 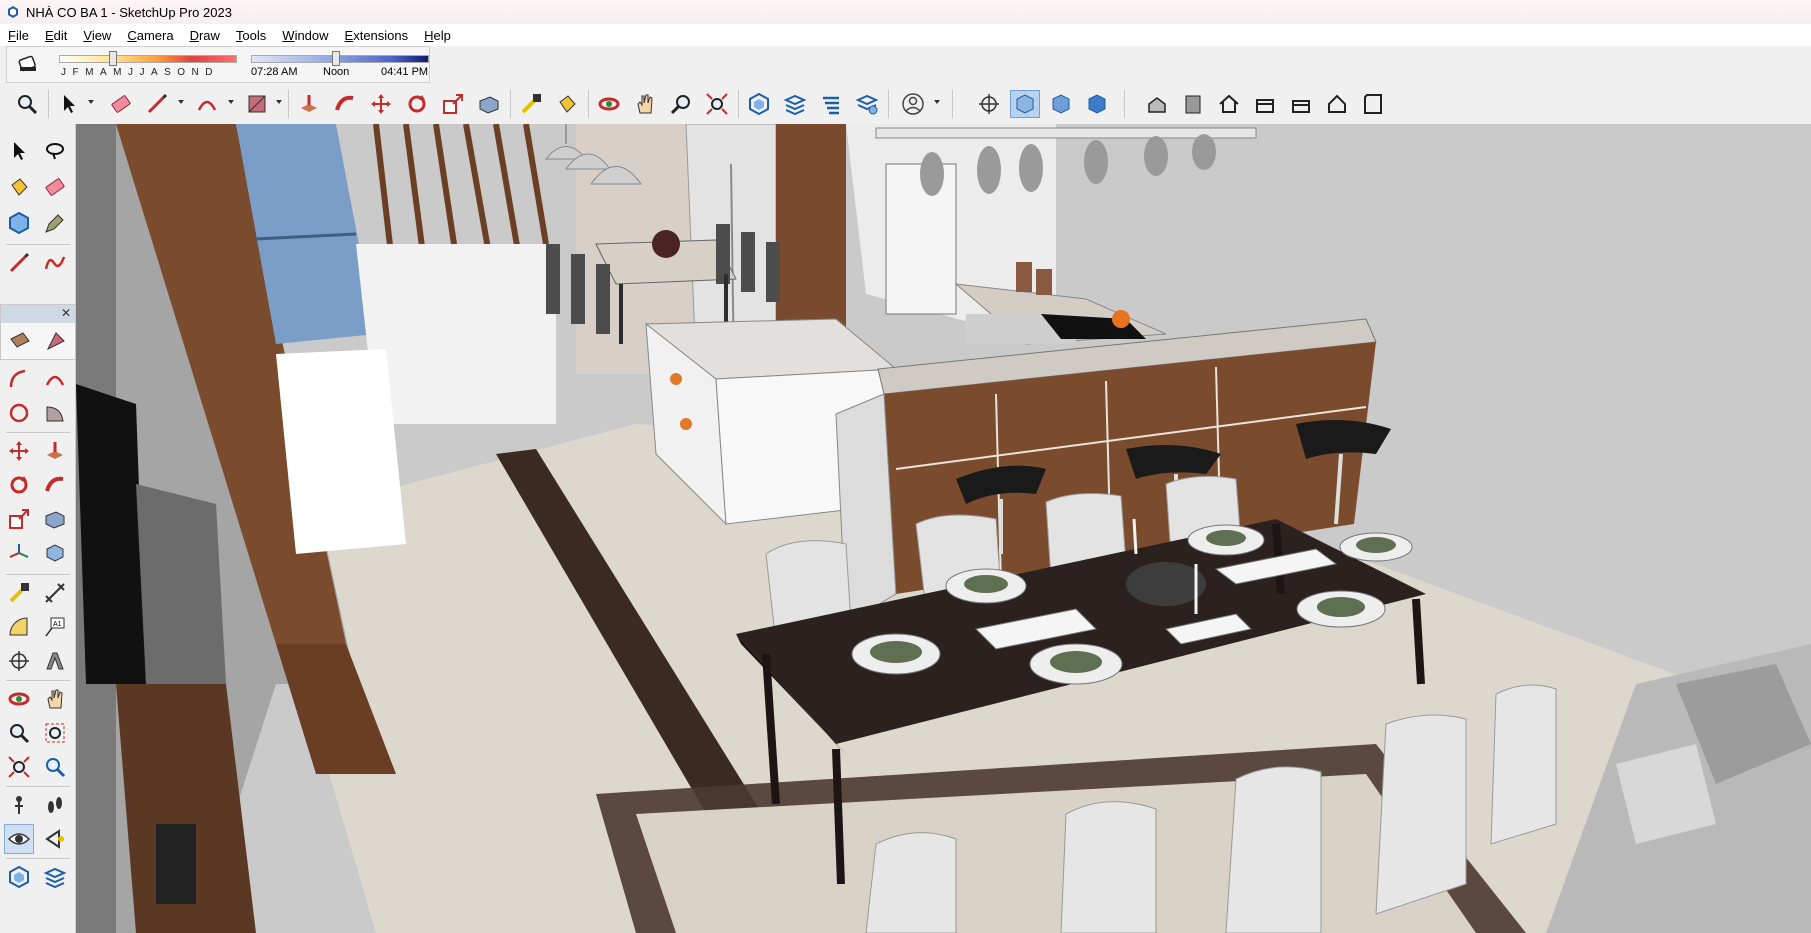 I want to click on pan-icon, so click(x=645, y=104).